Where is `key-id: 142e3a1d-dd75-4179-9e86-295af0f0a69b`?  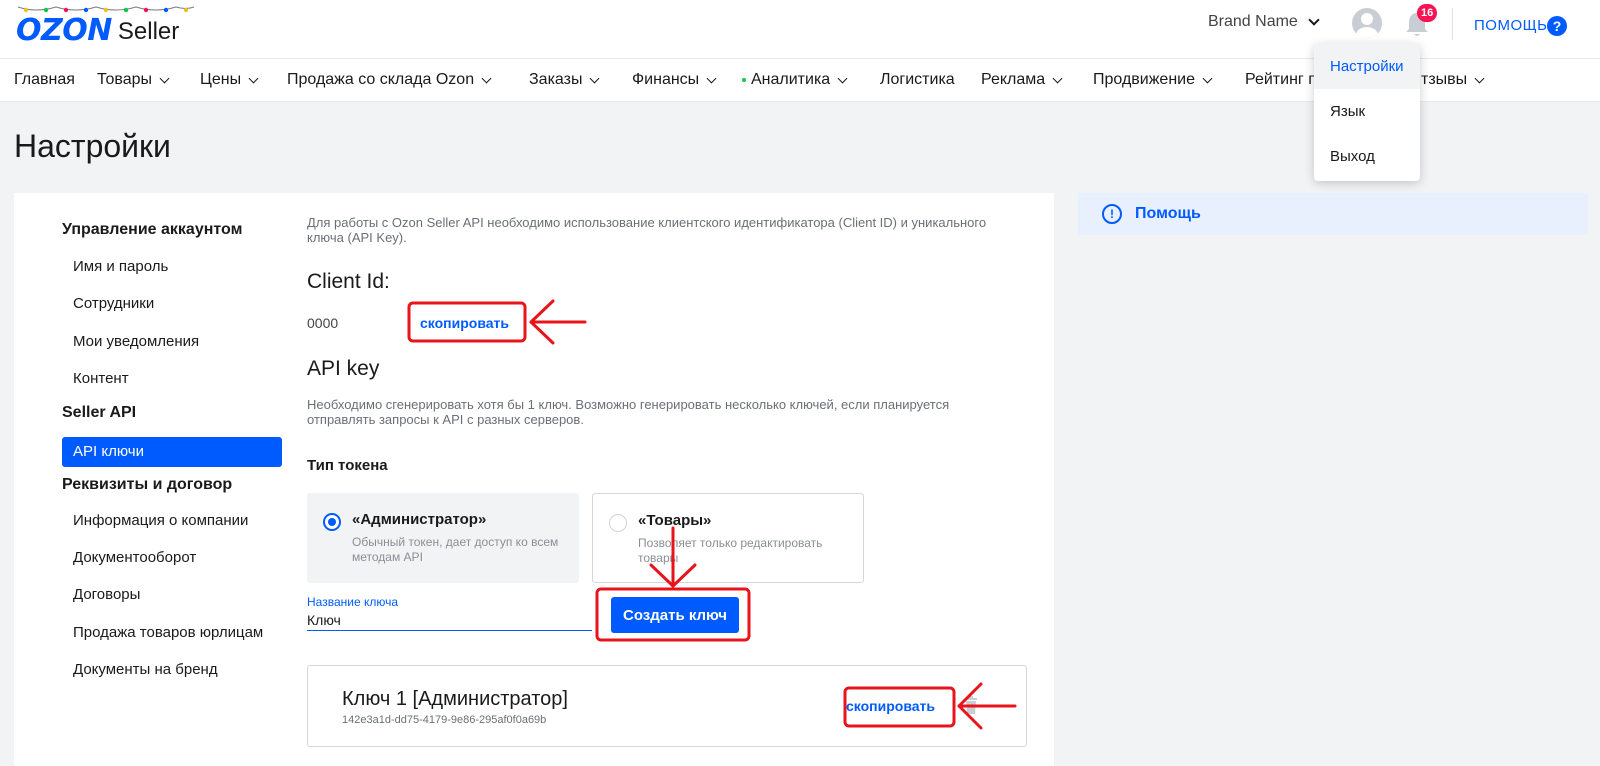
key-id: 142e3a1d-dd75-4179-9e86-295af0f0a69b is located at coordinates (444, 720).